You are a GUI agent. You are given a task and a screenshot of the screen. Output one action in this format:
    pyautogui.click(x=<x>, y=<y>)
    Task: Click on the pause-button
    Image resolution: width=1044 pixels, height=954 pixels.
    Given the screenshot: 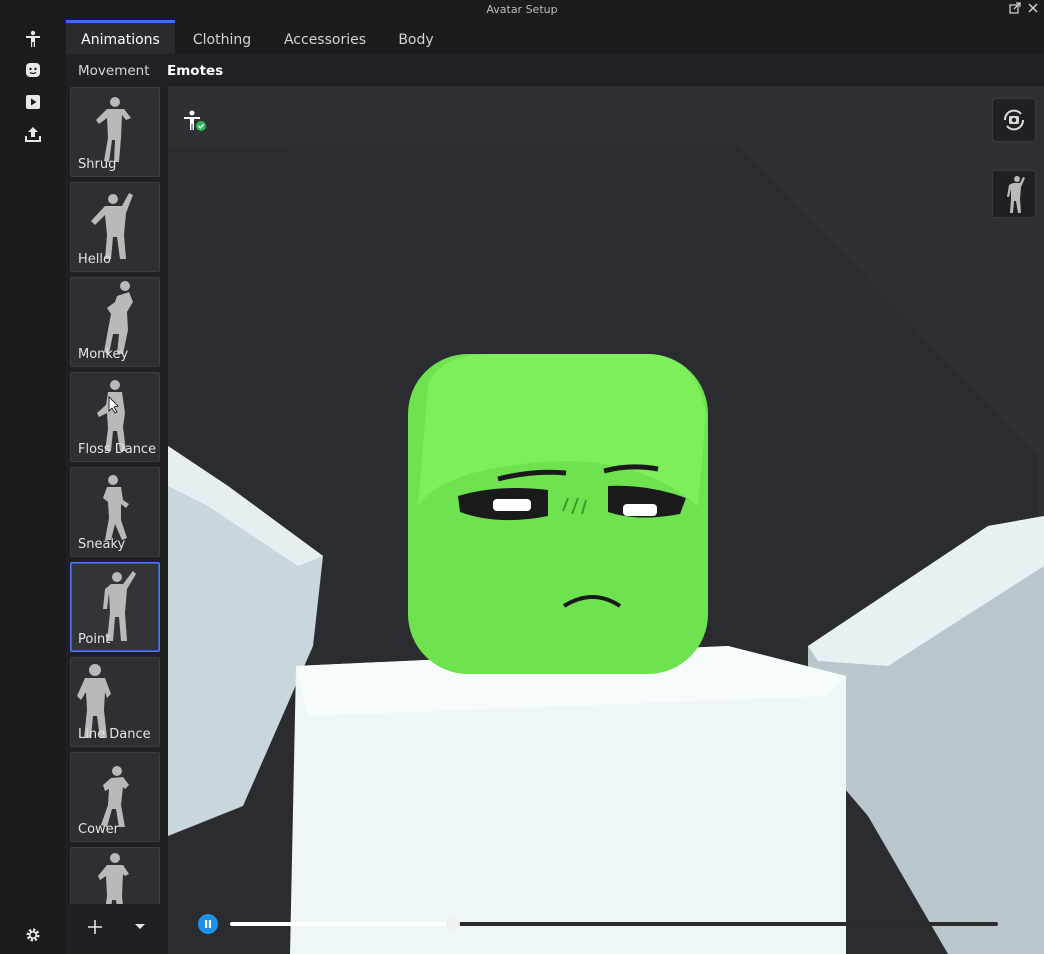 What is the action you would take?
    pyautogui.click(x=208, y=924)
    